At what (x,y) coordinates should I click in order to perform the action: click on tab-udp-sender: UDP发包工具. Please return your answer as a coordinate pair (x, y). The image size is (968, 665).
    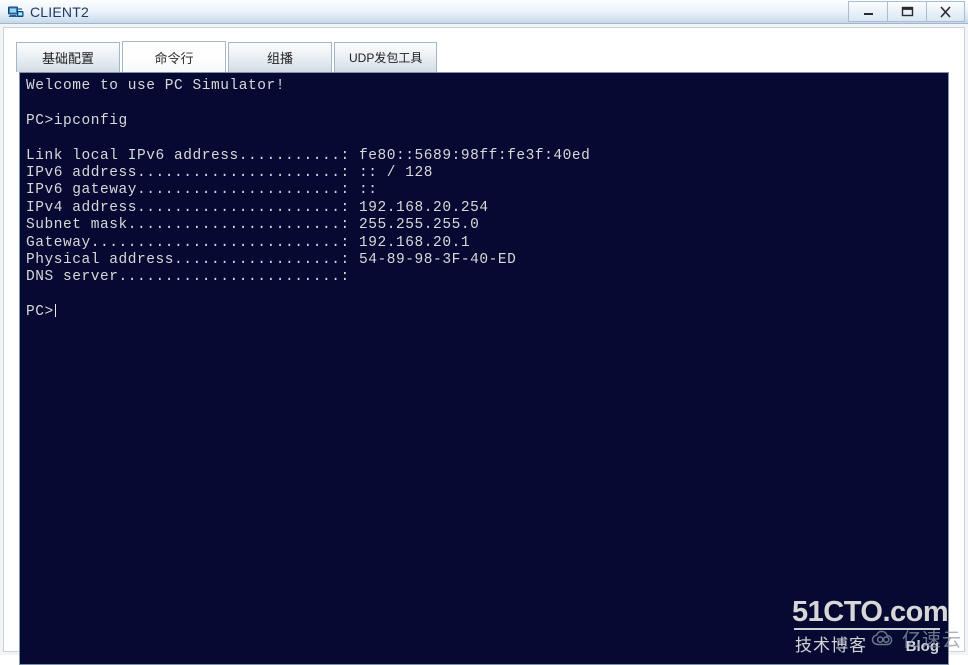
    Looking at the image, I should click on (386, 57).